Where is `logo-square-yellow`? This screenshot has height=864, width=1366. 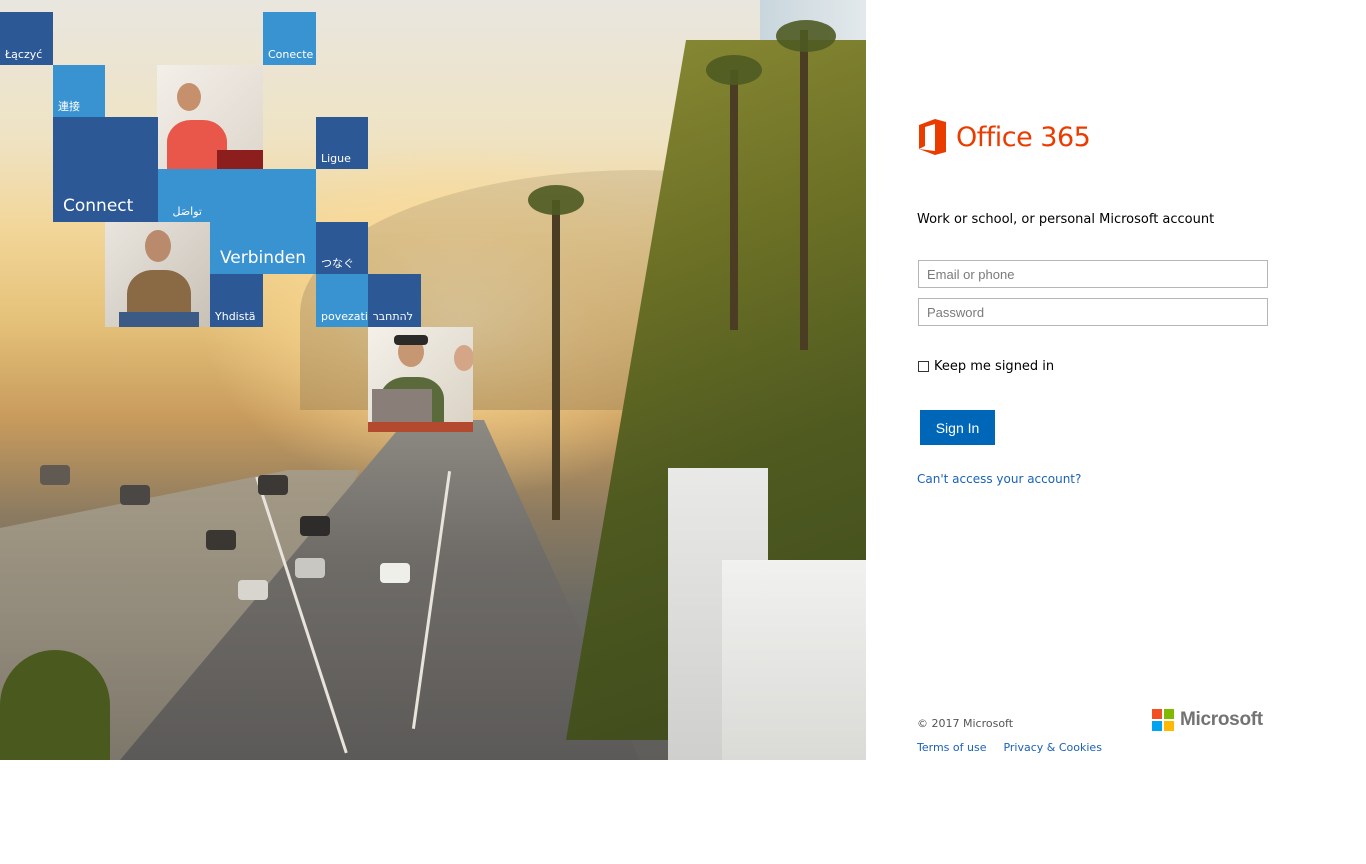 logo-square-yellow is located at coordinates (1169, 726).